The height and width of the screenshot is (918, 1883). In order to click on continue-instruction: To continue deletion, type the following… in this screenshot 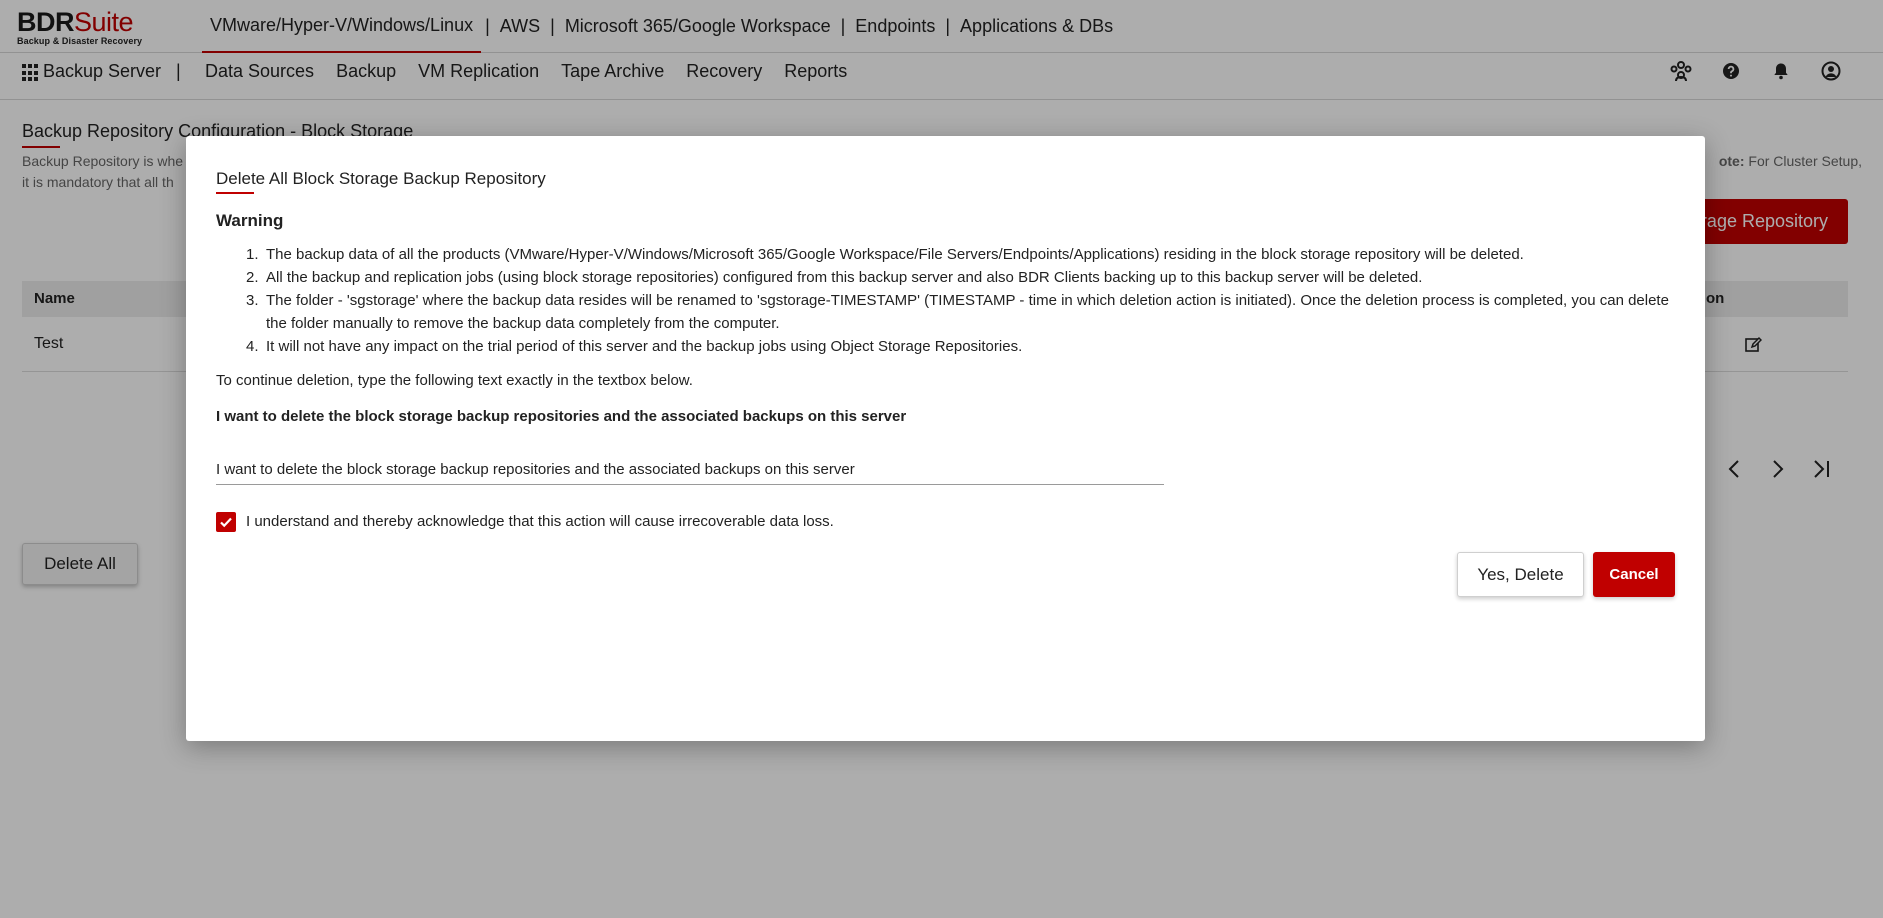, I will do `click(454, 380)`.